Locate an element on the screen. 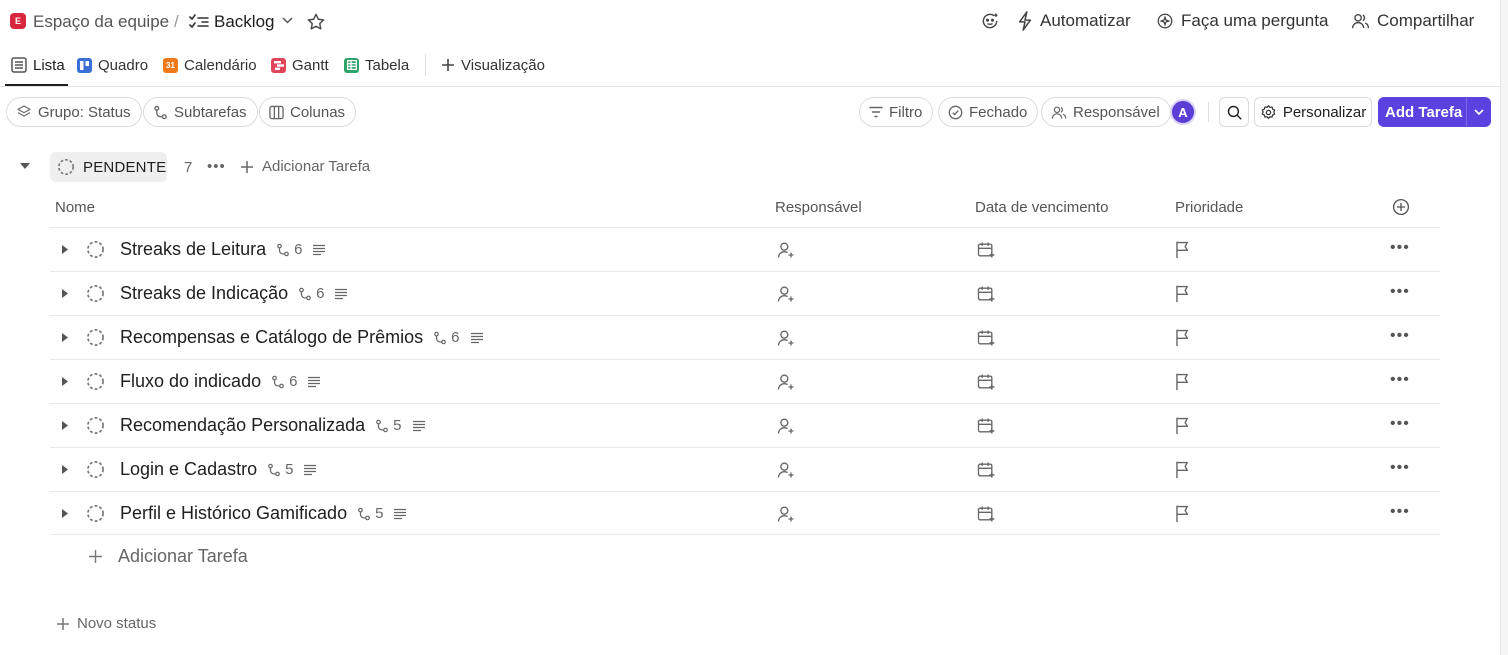 The width and height of the screenshot is (1508, 655). tab-table: Tabela is located at coordinates (376, 65).